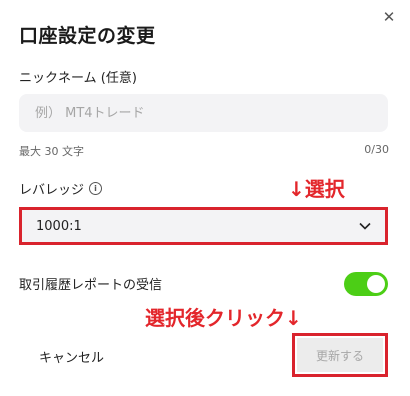 Image resolution: width=410 pixels, height=396 pixels. I want to click on leverage-label: レバレッジ, so click(52, 190).